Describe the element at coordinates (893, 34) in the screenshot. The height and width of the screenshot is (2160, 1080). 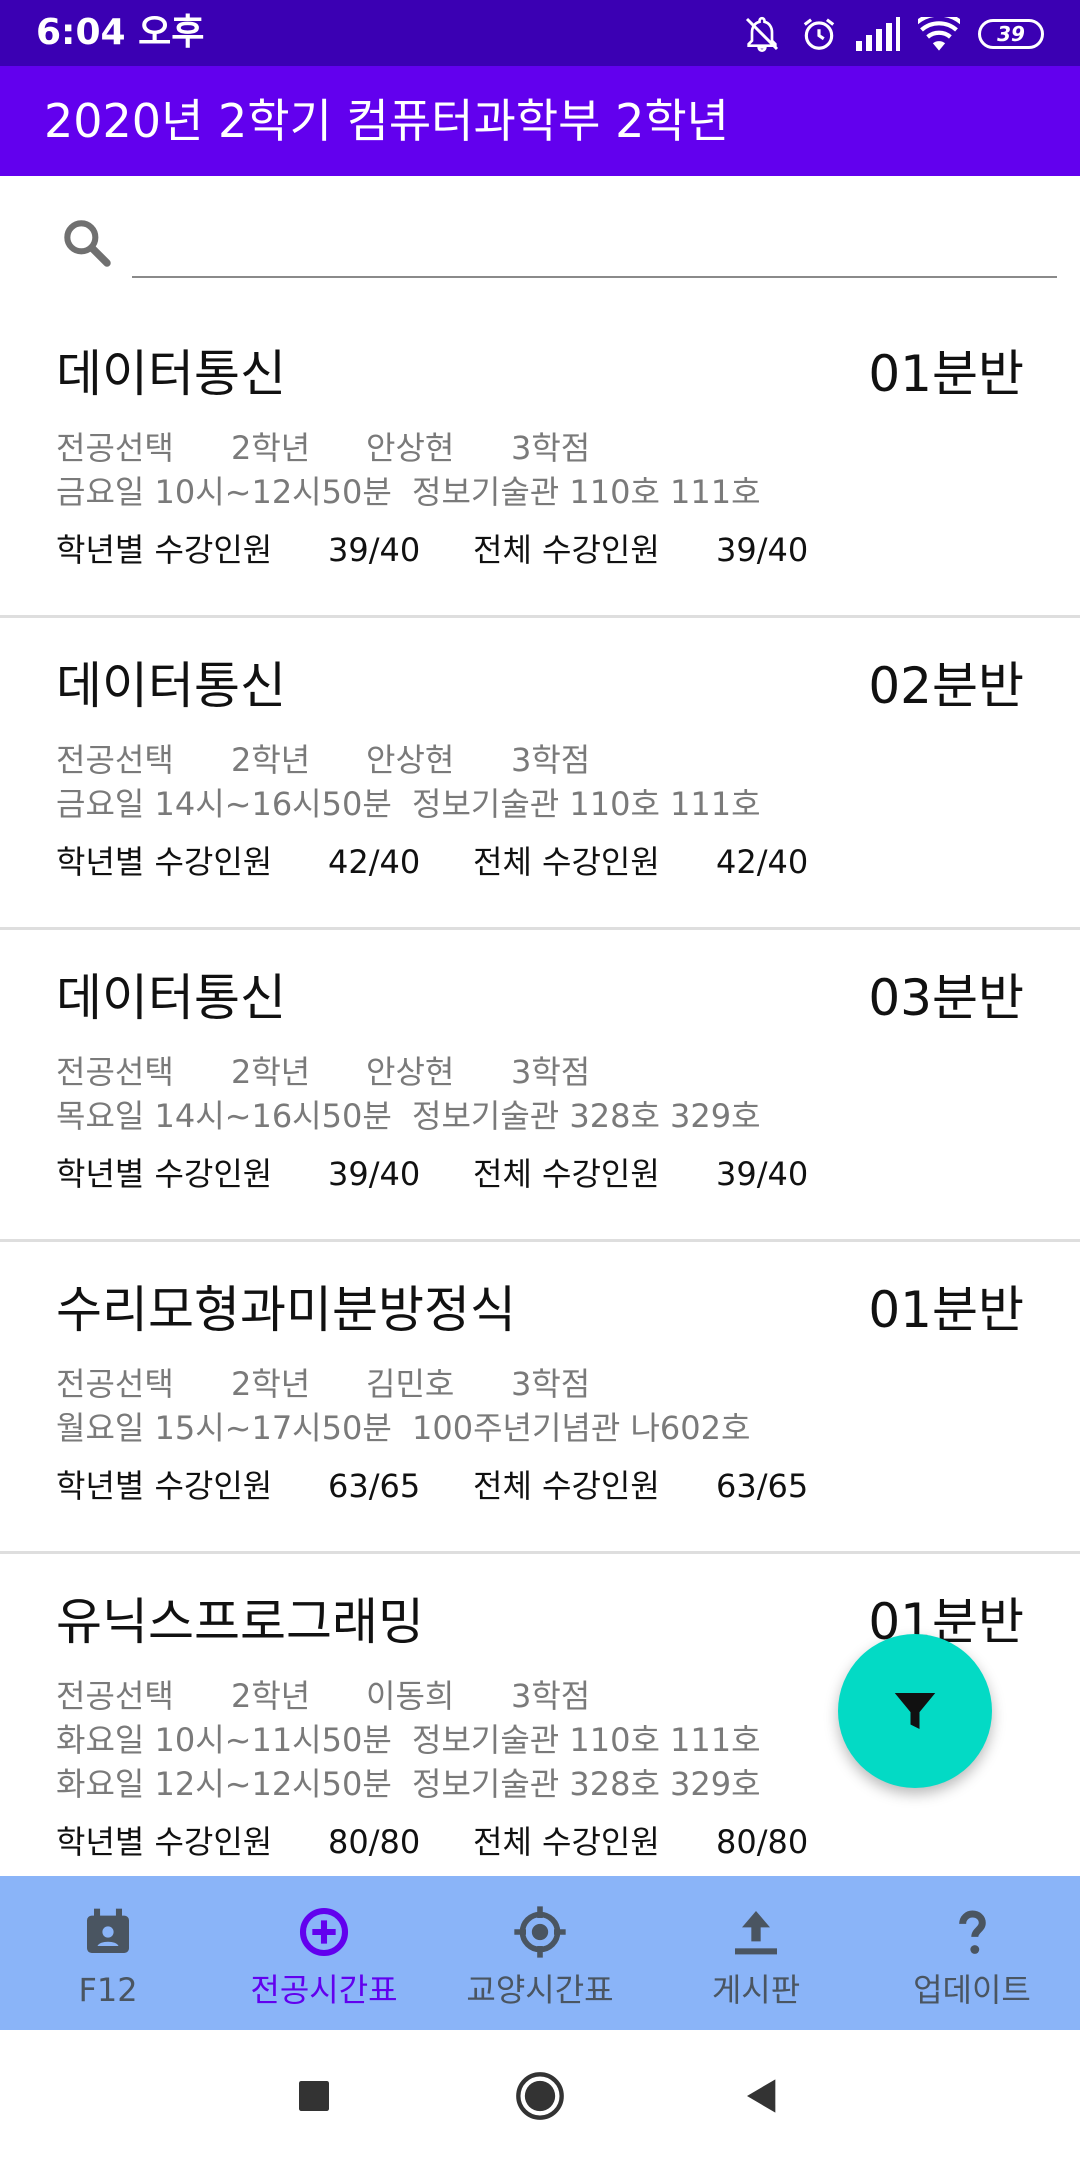
I see `status-icons: 39` at that location.